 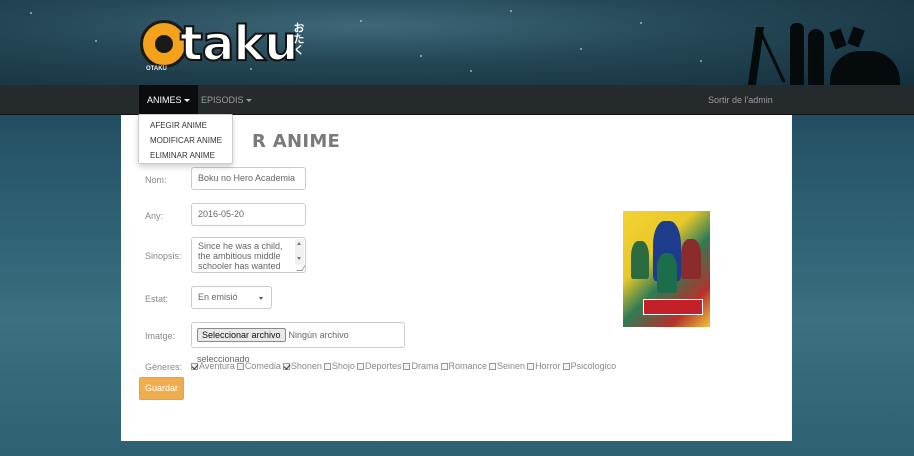 I want to click on logo-subtext: OTAKU, so click(x=156, y=69).